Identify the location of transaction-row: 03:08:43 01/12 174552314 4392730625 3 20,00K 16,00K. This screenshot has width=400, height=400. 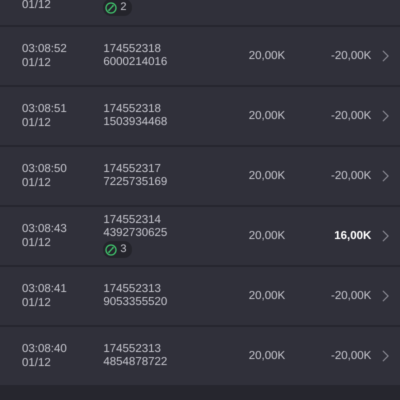
(200, 236).